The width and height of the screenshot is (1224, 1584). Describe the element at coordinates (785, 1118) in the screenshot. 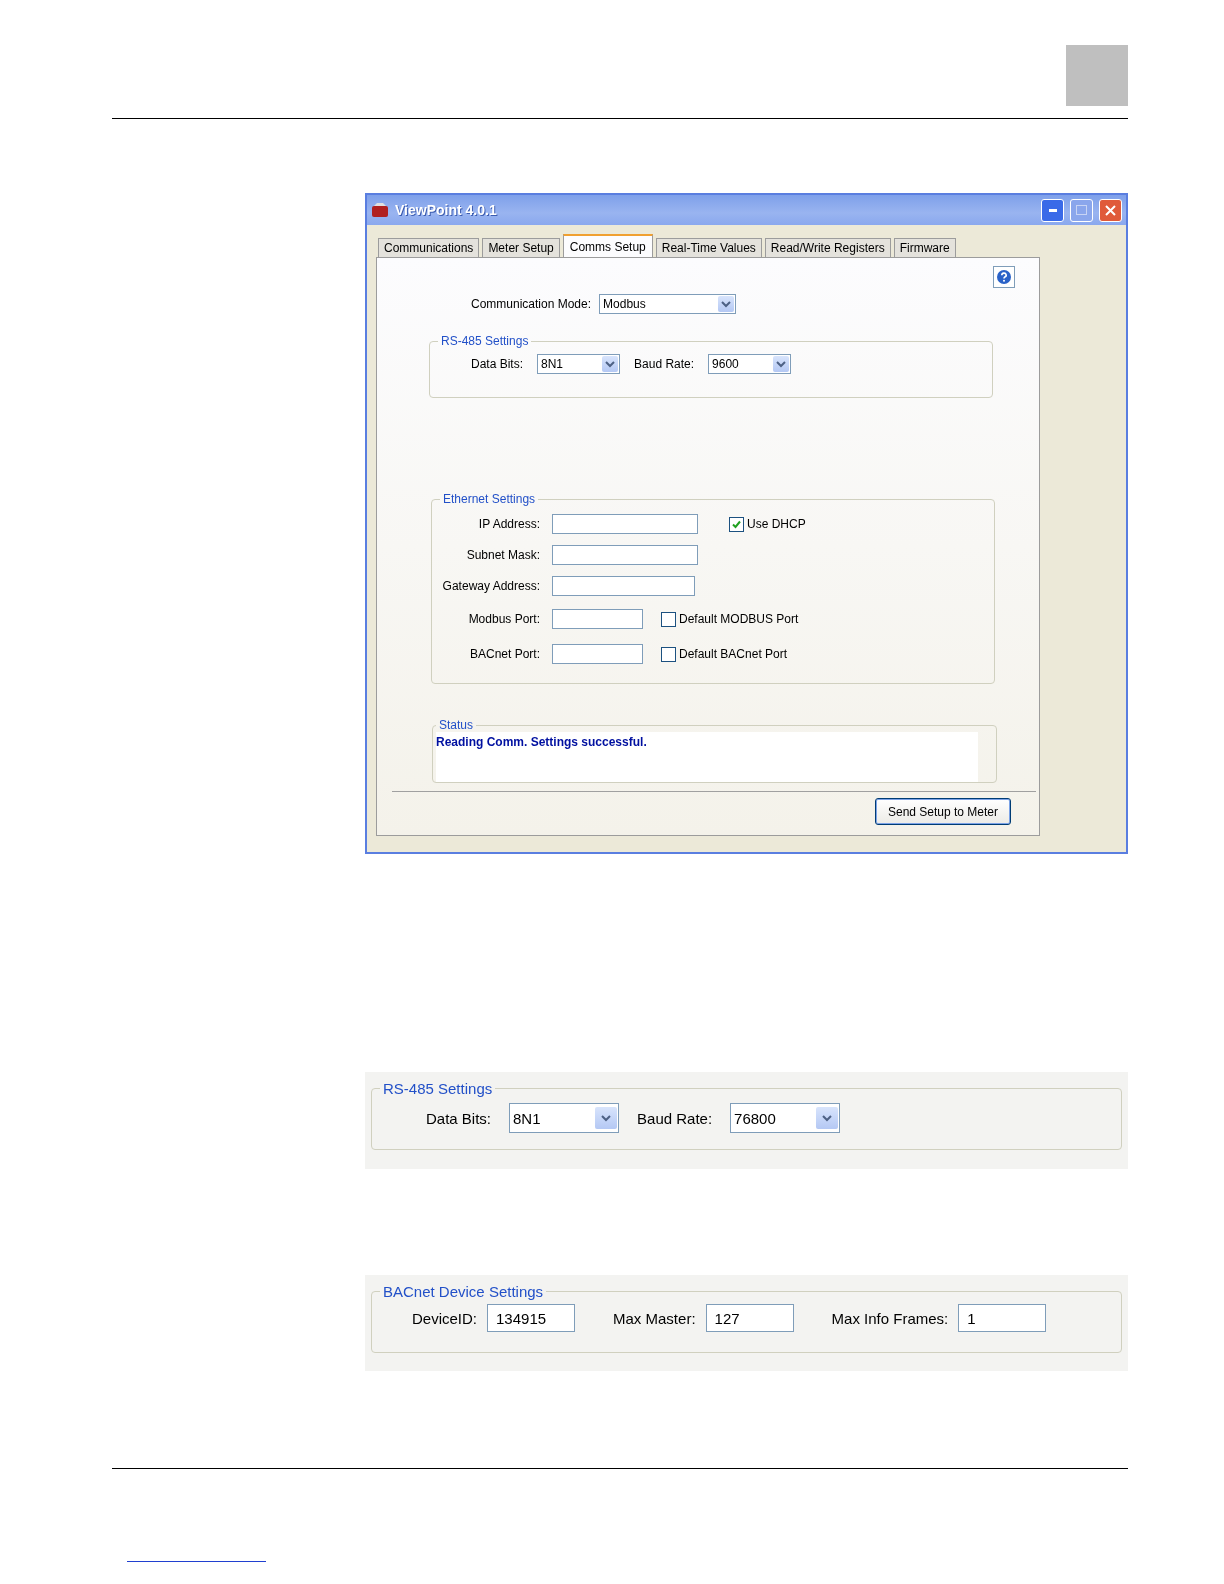

I see `dropdown: 76800` at that location.